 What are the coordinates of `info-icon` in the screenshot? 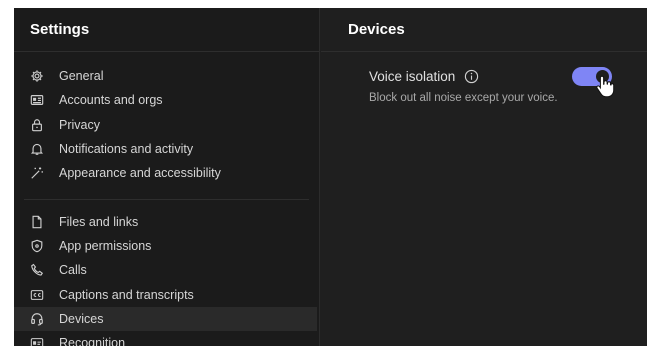 It's located at (471, 76).